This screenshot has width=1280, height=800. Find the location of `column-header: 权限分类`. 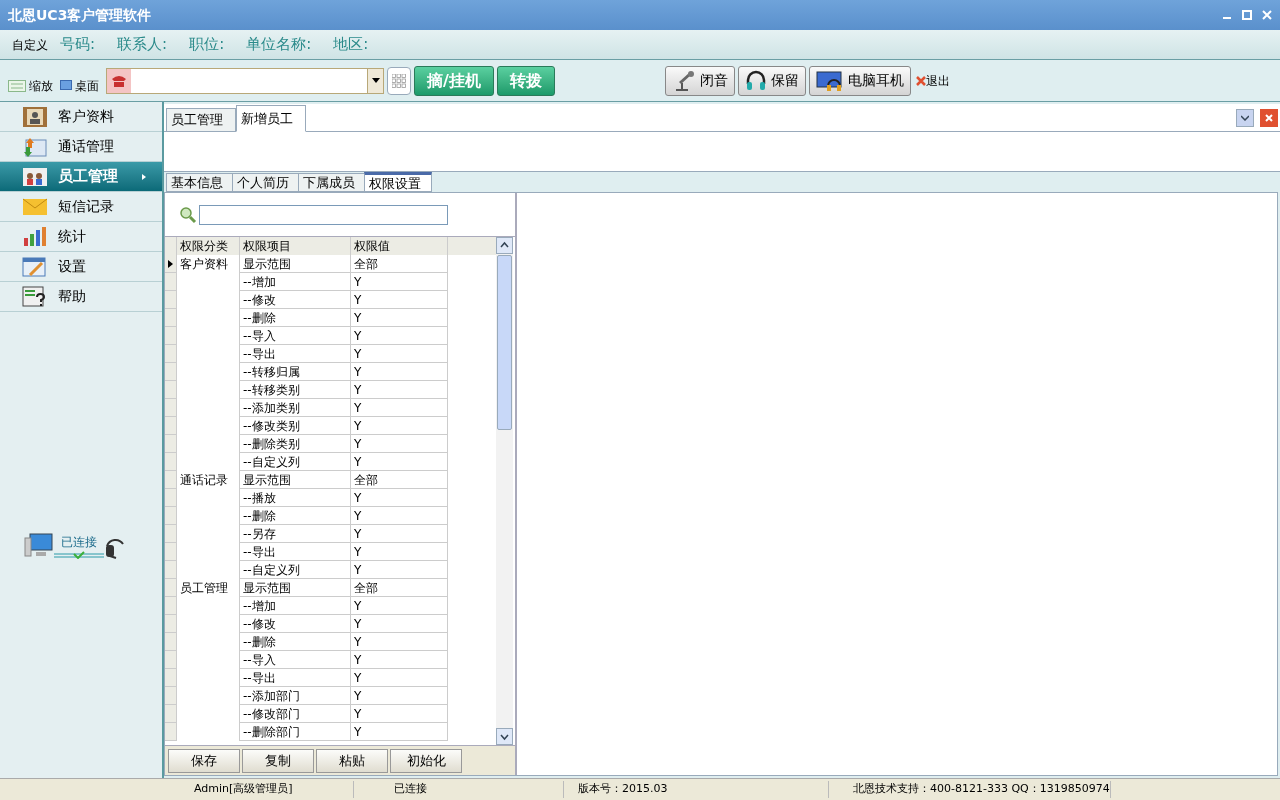

column-header: 权限分类 is located at coordinates (208, 246).